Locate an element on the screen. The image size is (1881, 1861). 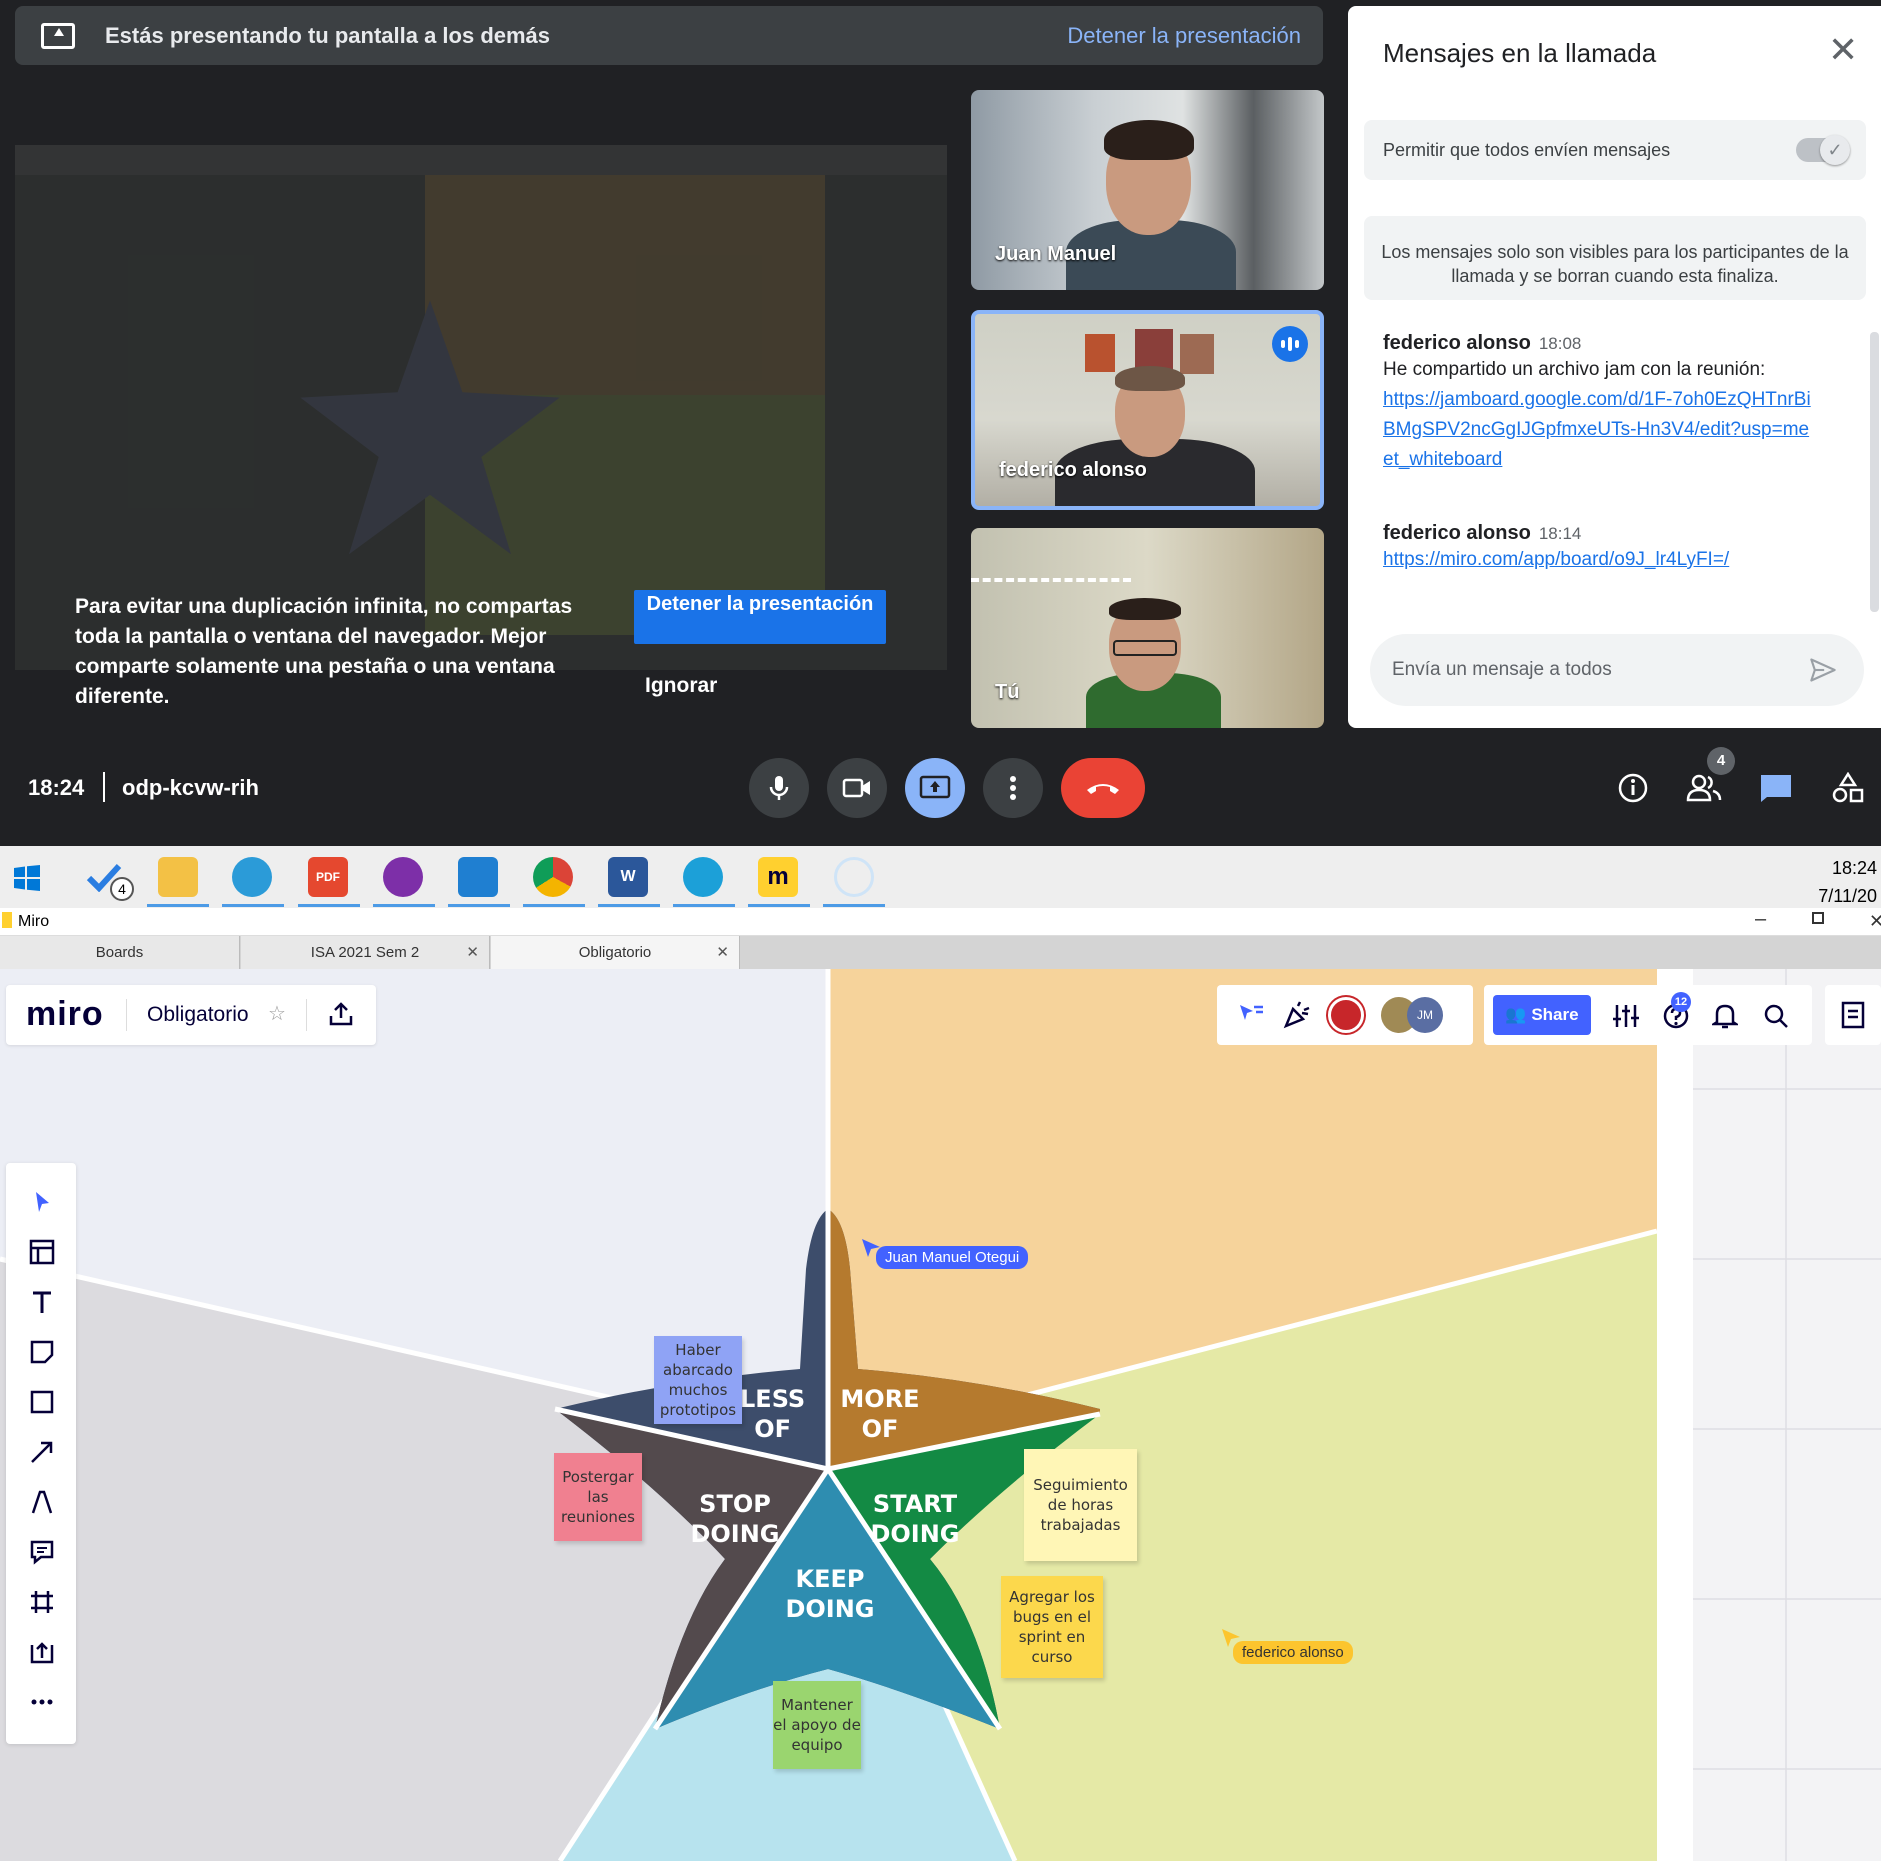
microphone-button is located at coordinates (779, 788).